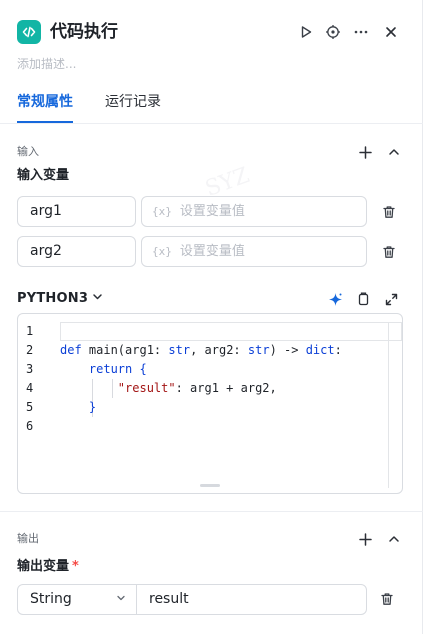  I want to click on input-var-name: arg2, so click(46, 251).